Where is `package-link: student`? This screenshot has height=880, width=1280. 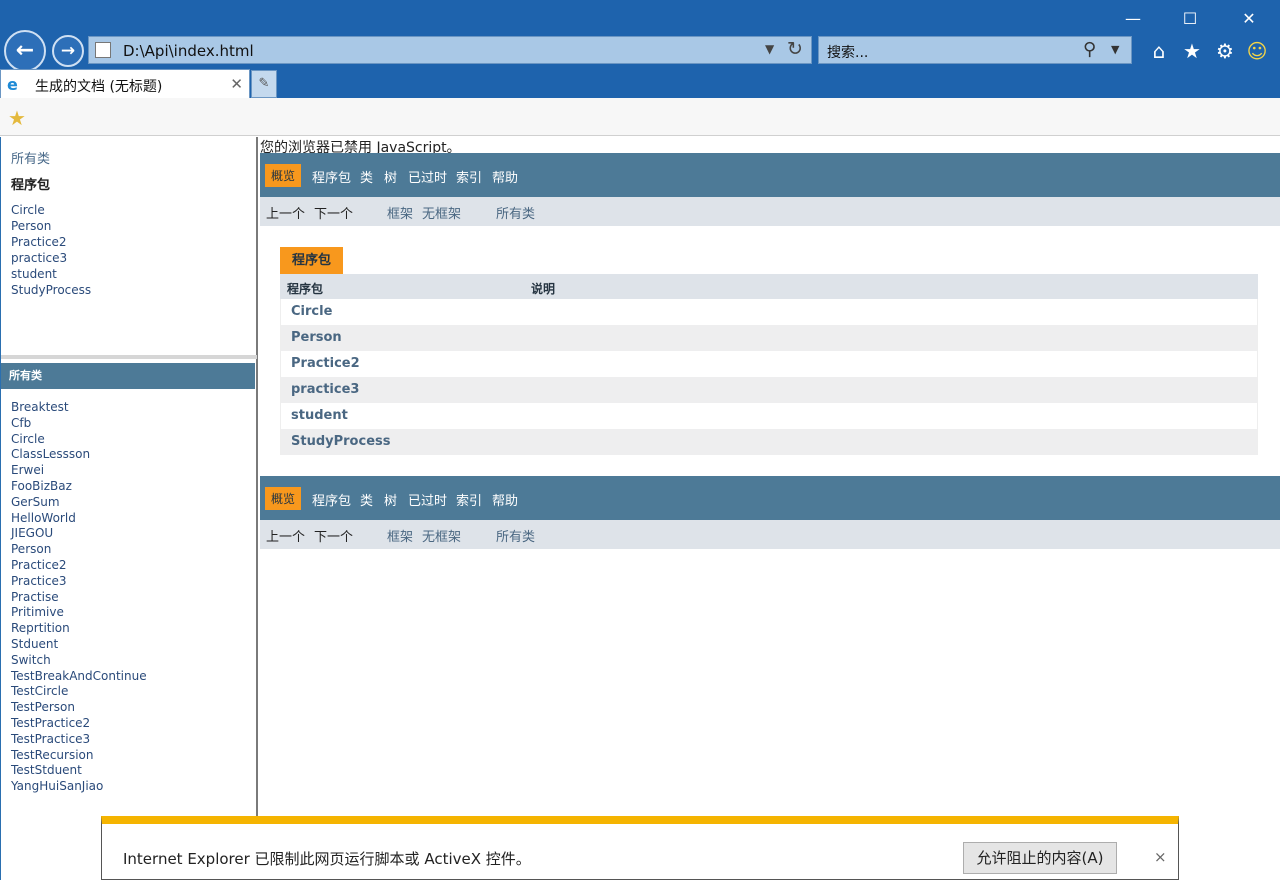 package-link: student is located at coordinates (34, 274).